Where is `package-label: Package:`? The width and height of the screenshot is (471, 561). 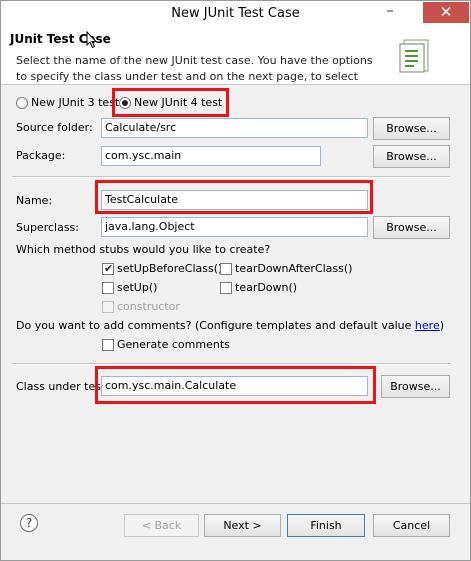 package-label: Package: is located at coordinates (41, 155).